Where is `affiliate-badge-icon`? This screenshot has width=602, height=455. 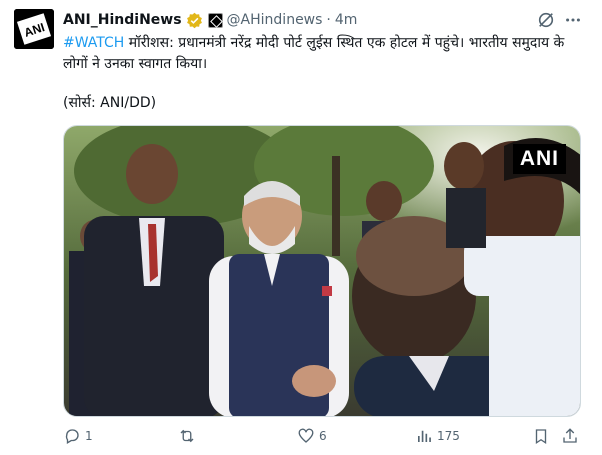 affiliate-badge-icon is located at coordinates (215, 20).